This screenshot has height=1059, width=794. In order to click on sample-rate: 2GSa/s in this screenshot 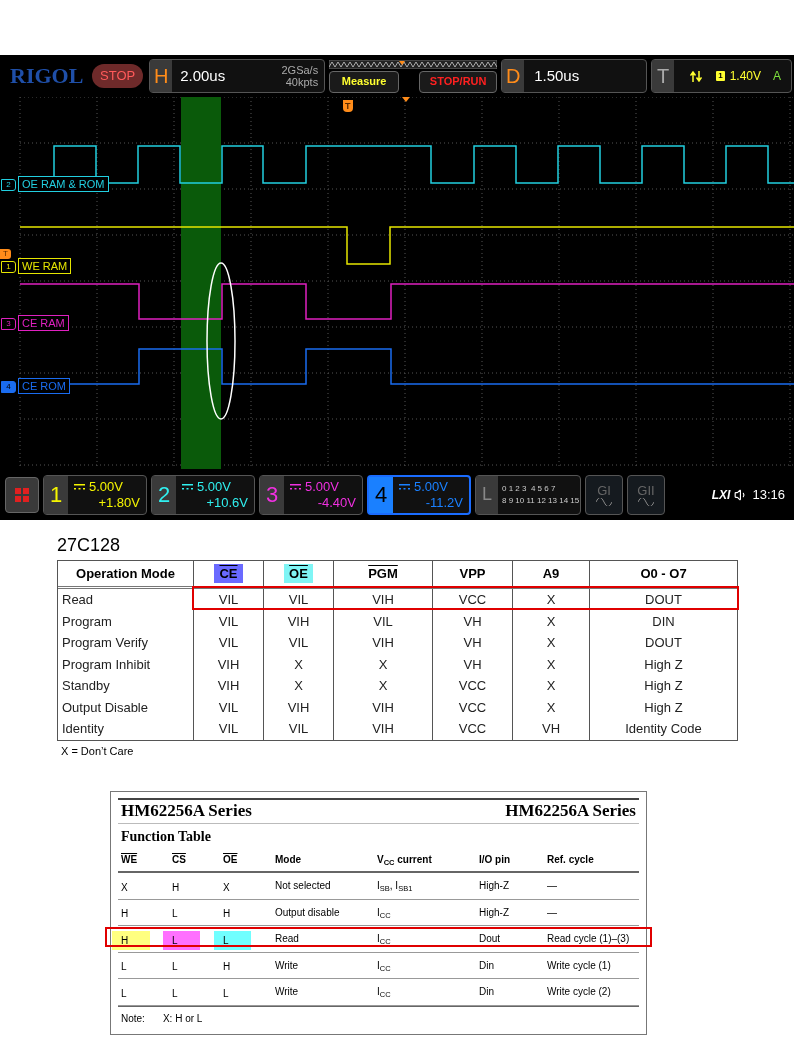, I will do `click(300, 70)`.